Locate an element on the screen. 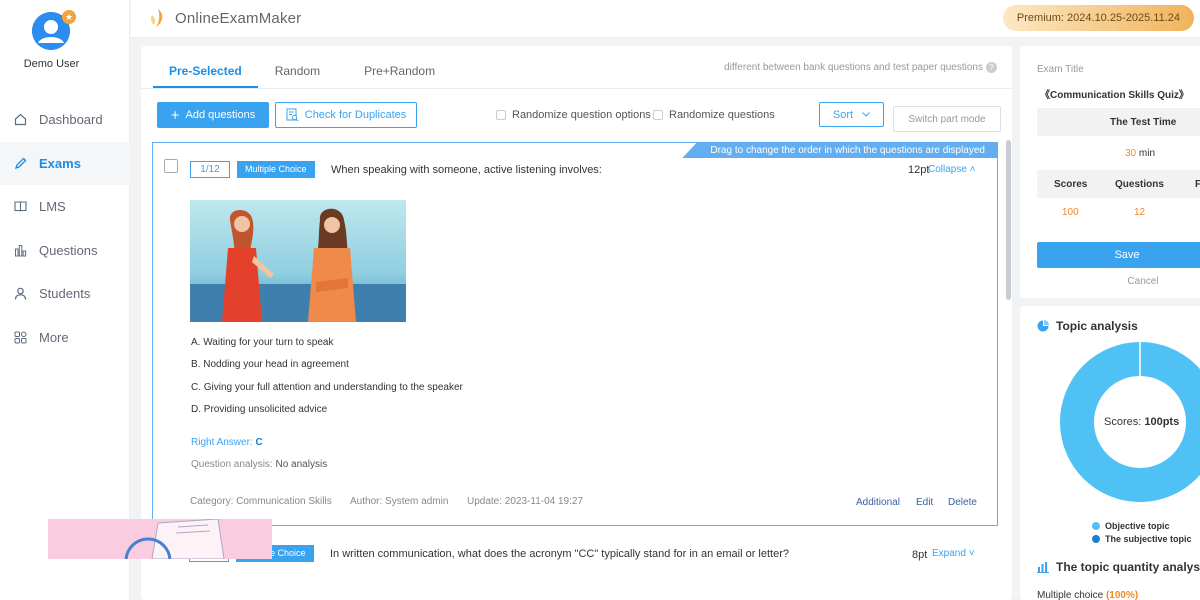 This screenshot has width=1200, height=600. time-unit: min is located at coordinates (1147, 153).